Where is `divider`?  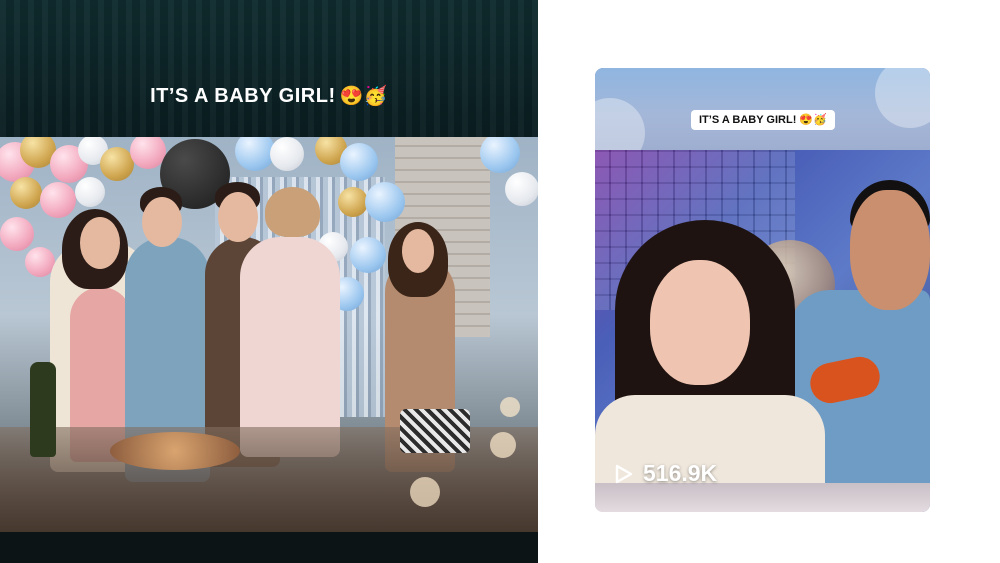
divider is located at coordinates (543, 281).